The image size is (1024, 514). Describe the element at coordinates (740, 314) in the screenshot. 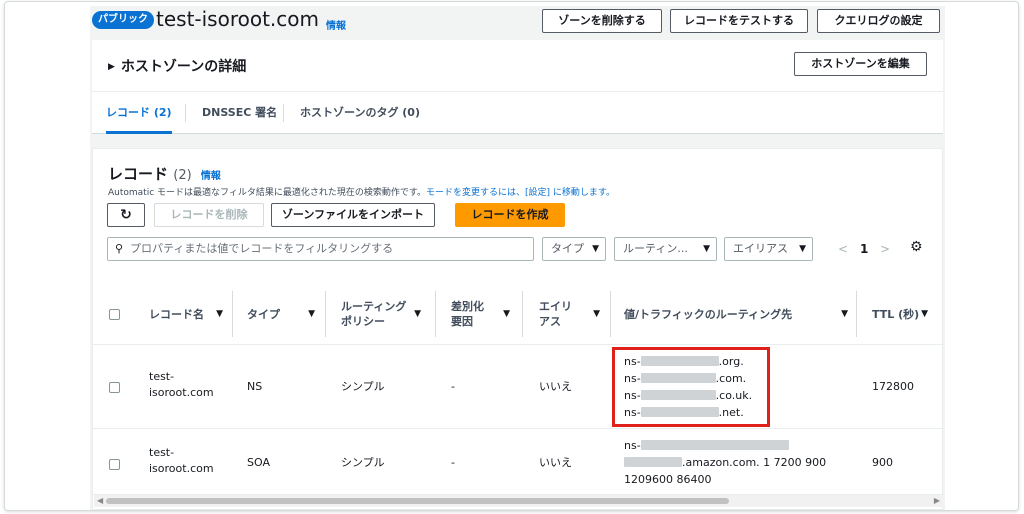

I see `col-value: 値/トラフィックのルーティング先 ▼` at that location.